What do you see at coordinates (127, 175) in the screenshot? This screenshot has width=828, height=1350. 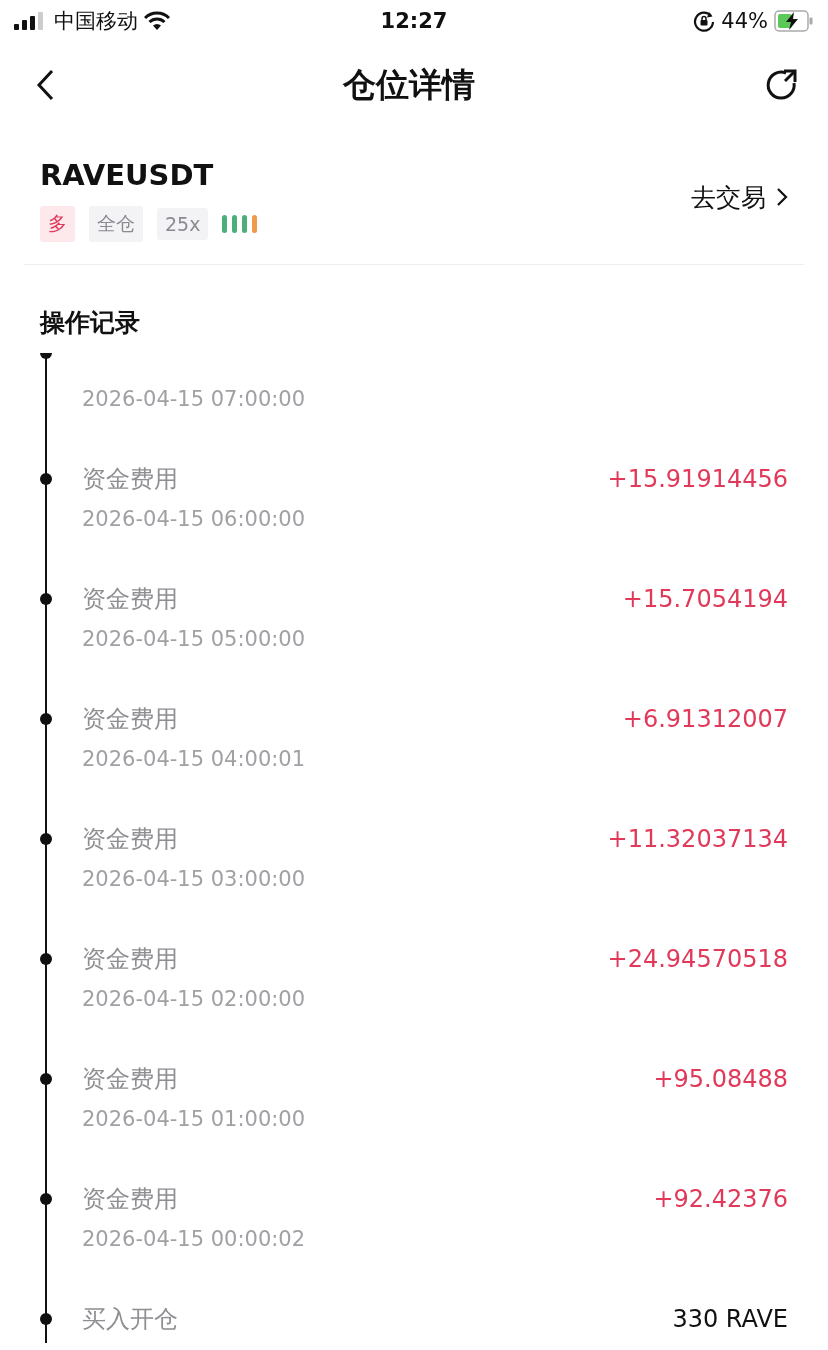 I see `symbol-name: RAVEUSDT` at bounding box center [127, 175].